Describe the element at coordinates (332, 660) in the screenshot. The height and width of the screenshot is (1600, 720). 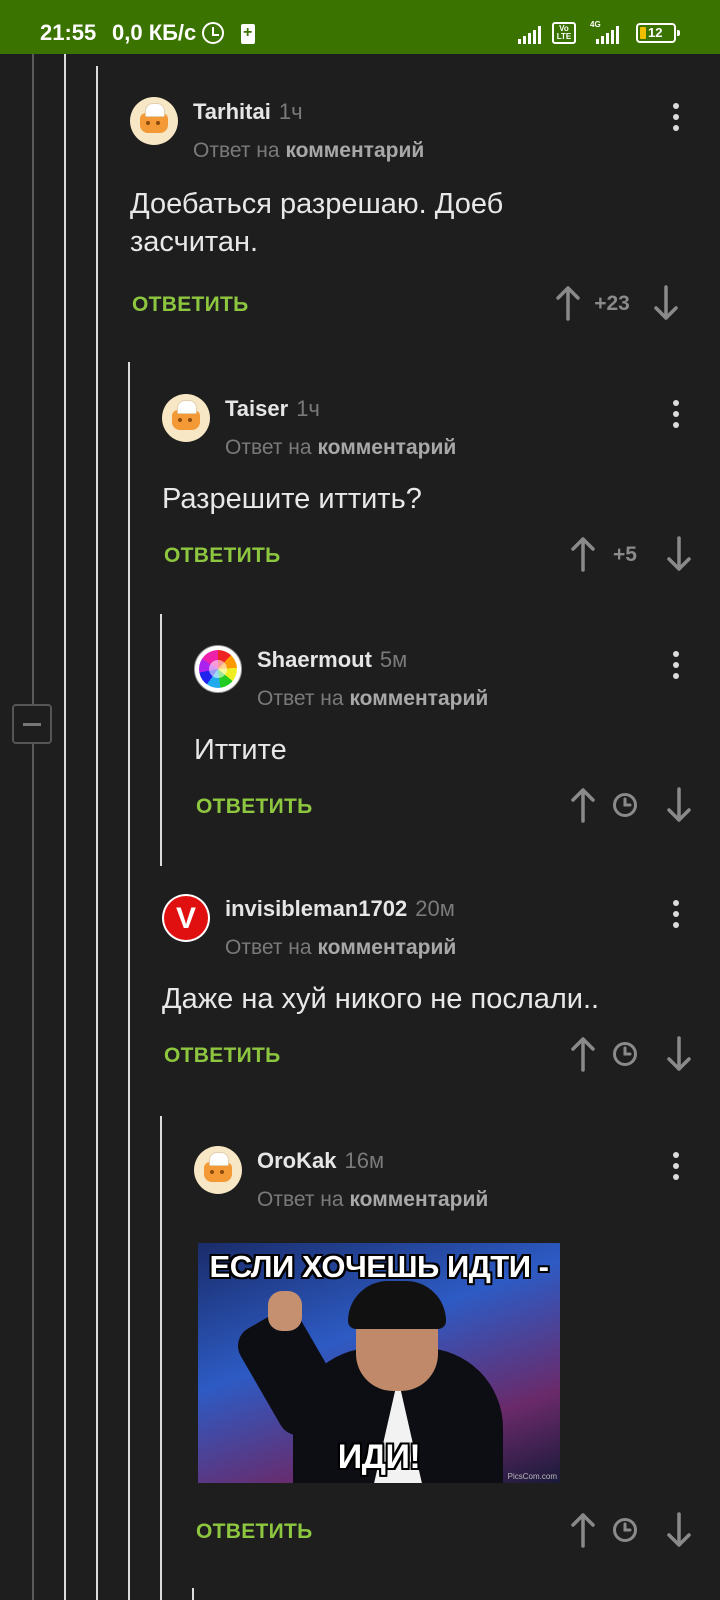
I see `comment-author: Shaermout 5м` at that location.